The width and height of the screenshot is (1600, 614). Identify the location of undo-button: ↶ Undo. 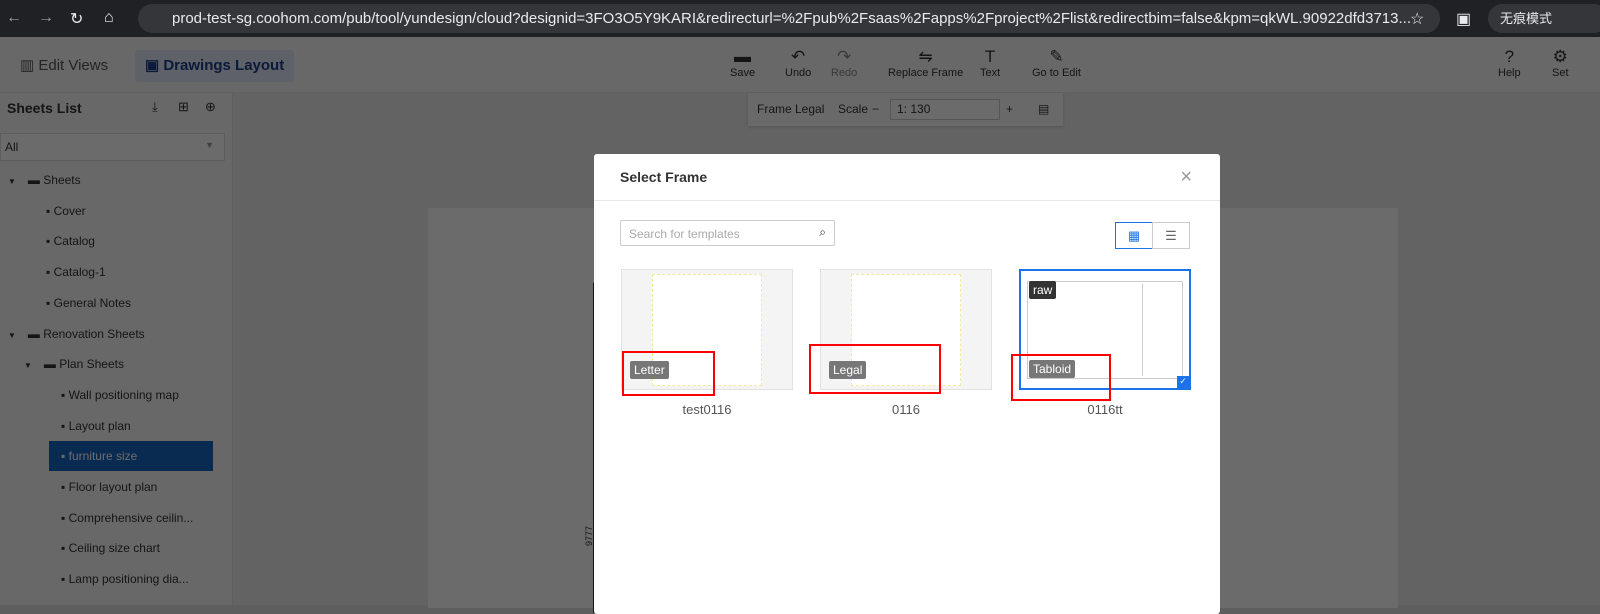
(798, 63).